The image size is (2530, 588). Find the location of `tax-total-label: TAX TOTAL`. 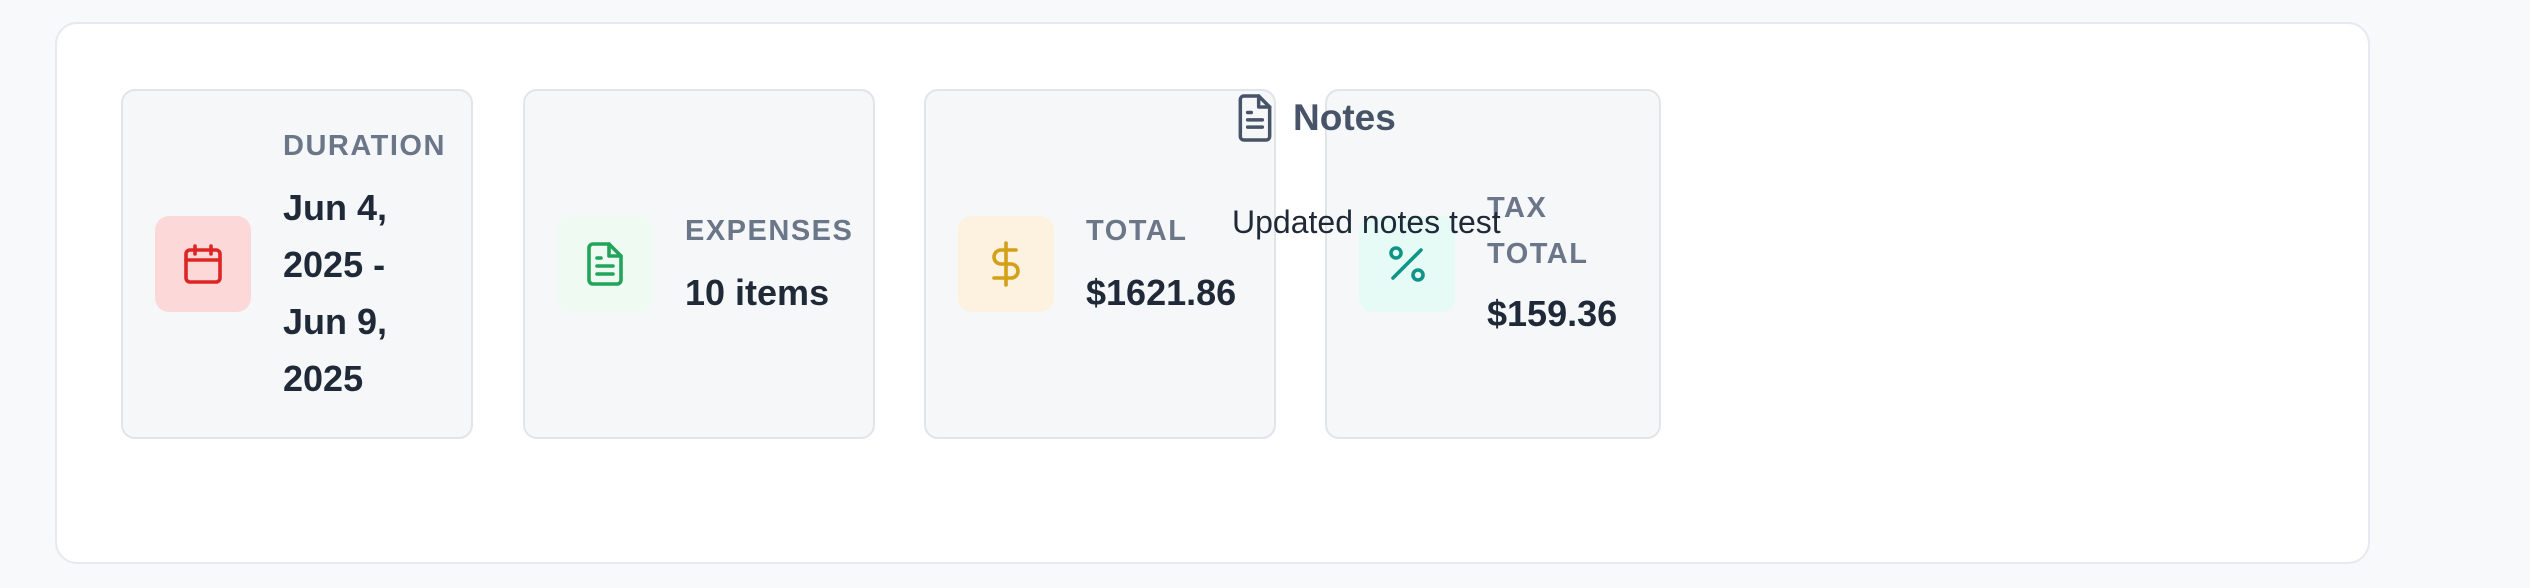

tax-total-label: TAX TOTAL is located at coordinates (1537, 231).